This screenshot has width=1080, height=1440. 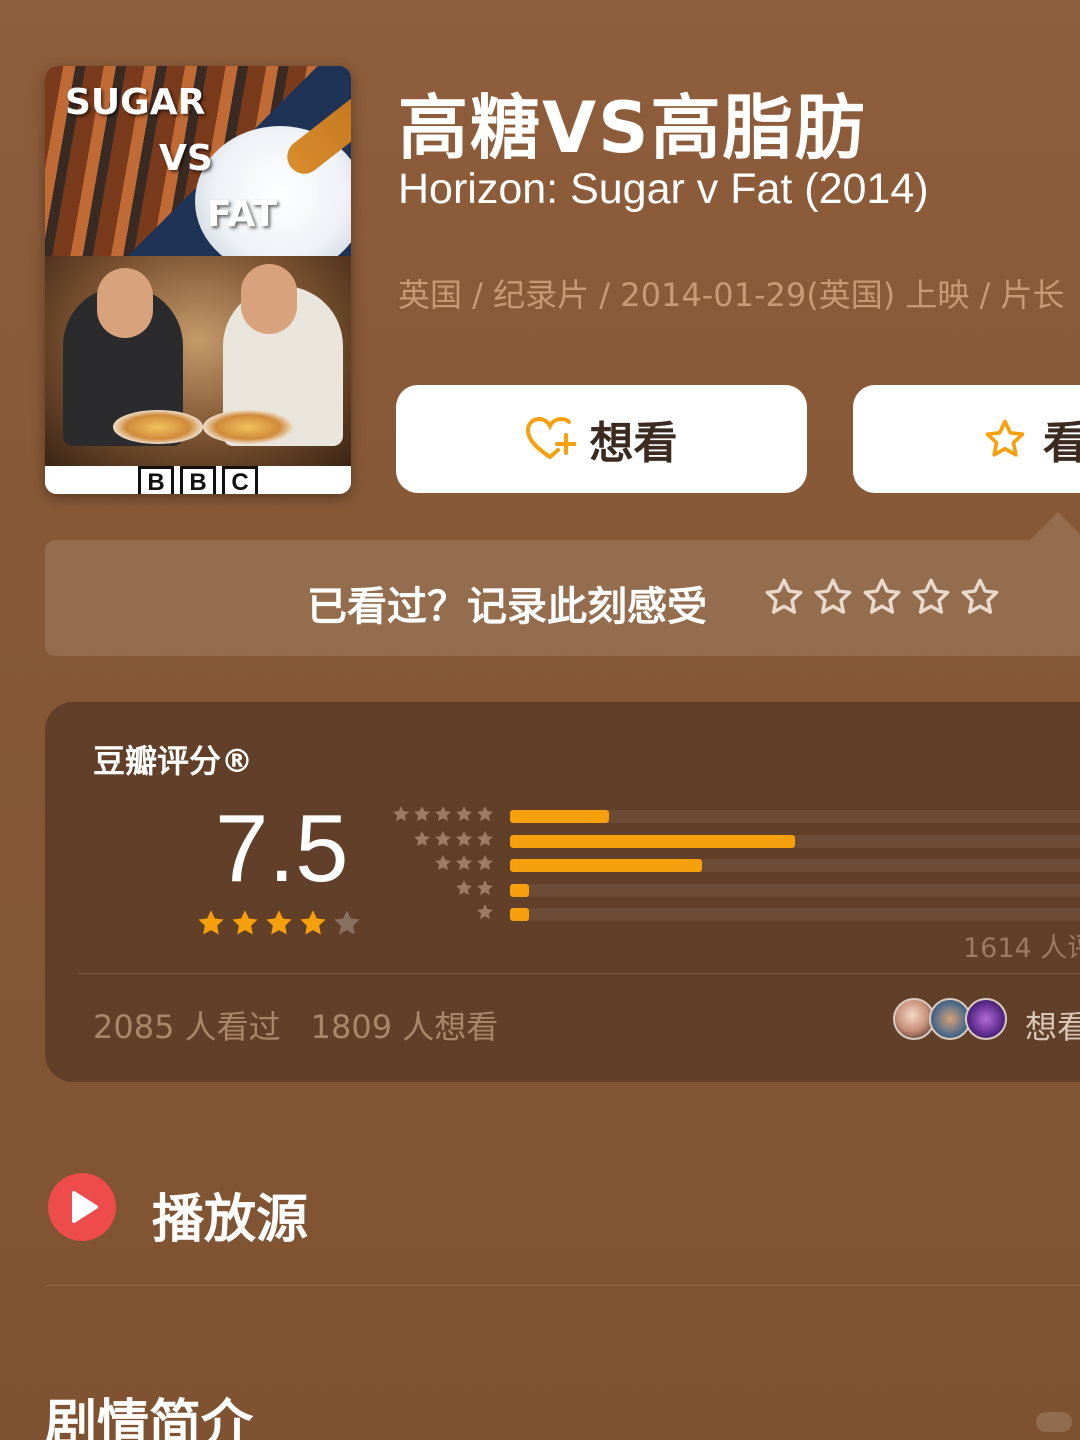 I want to click on play-source-title: 播放源, so click(x=230, y=1214).